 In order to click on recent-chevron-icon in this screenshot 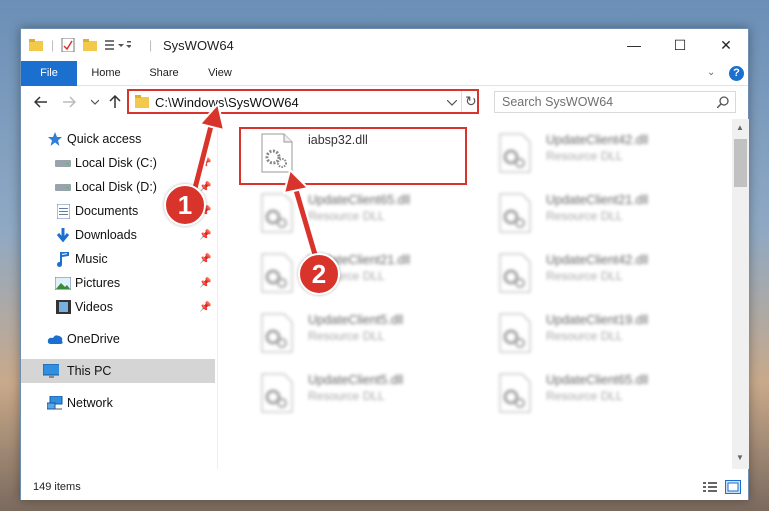, I will do `click(95, 102)`.